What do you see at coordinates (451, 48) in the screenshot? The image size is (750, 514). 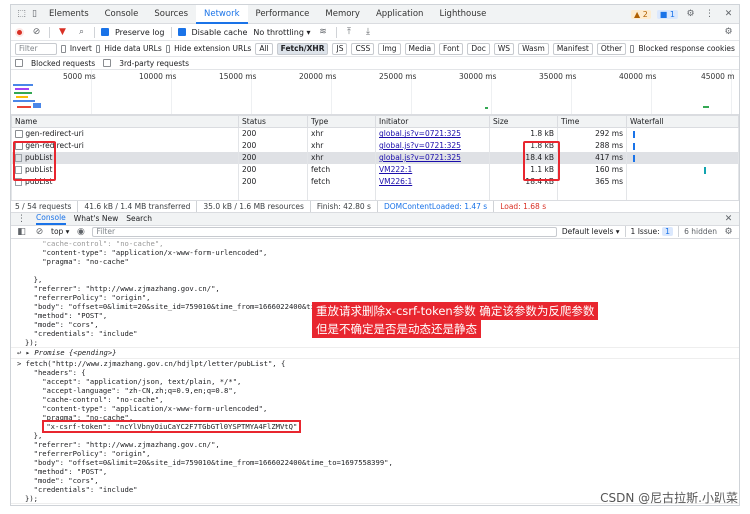 I see `type-chip-font: Font` at bounding box center [451, 48].